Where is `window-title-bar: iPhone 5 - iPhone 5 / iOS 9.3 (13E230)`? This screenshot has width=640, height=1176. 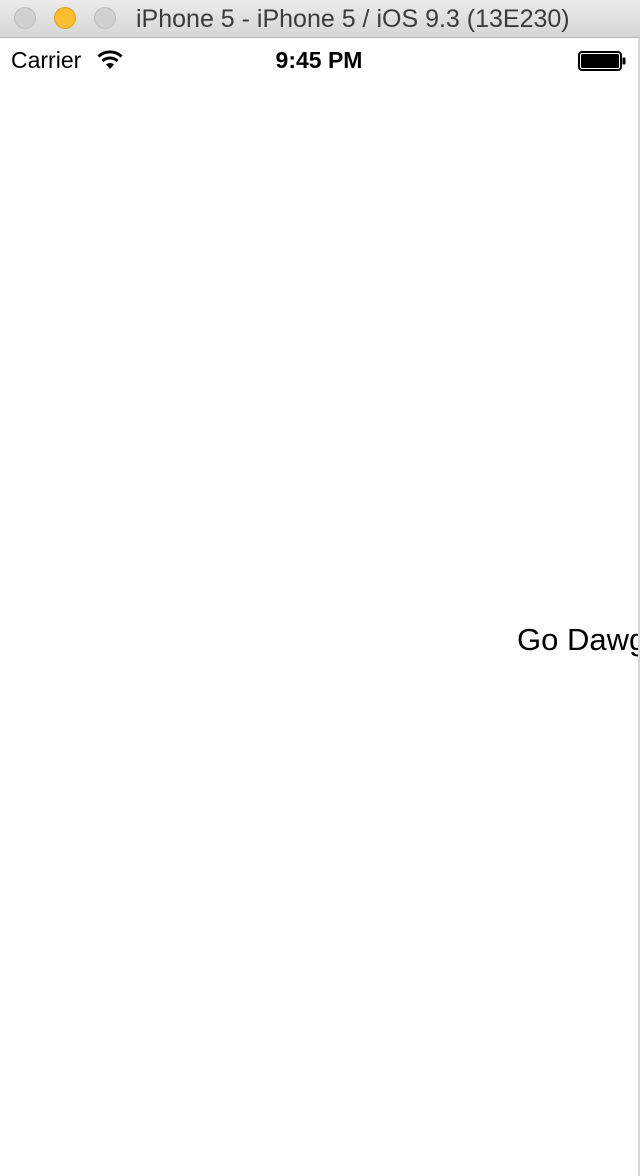 window-title-bar: iPhone 5 - iPhone 5 / iOS 9.3 (13E230) is located at coordinates (320, 19).